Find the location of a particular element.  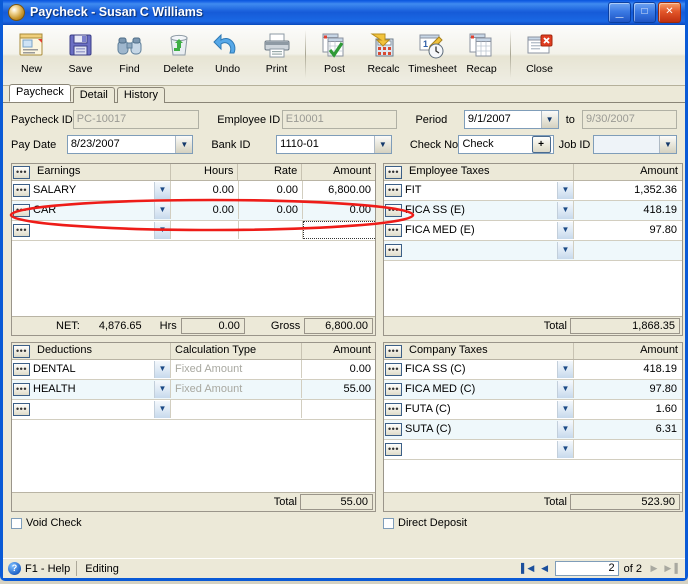

employee-taxes-row-new: ••• ▼ is located at coordinates (533, 251).